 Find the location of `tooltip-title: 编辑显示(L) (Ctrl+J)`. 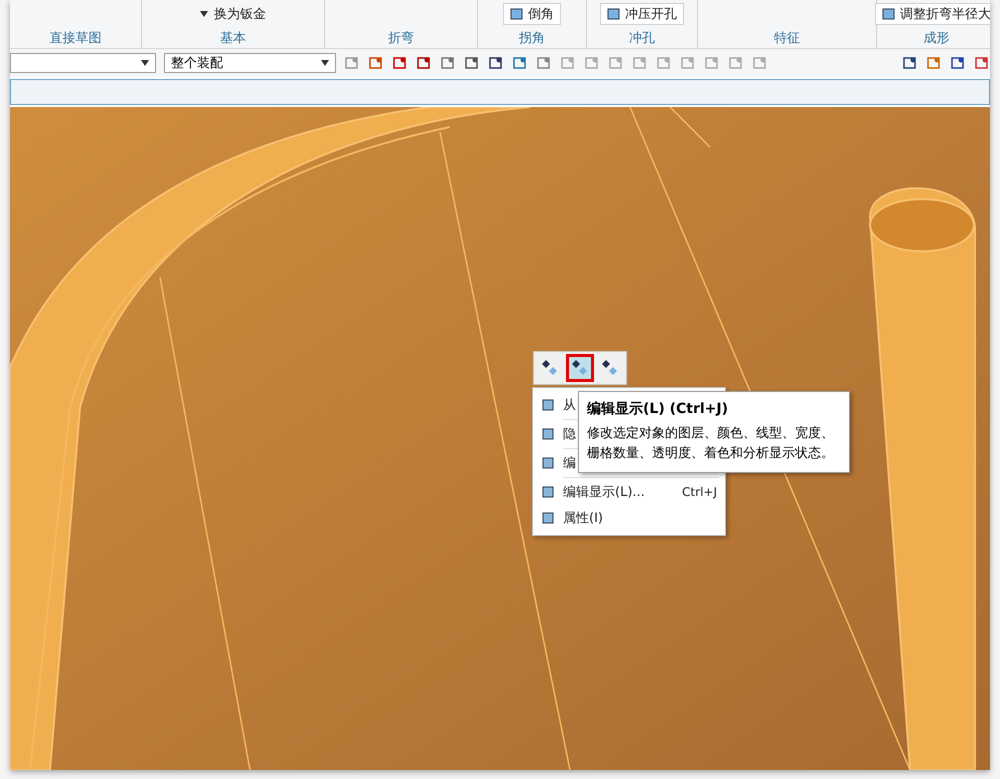

tooltip-title: 编辑显示(L) (Ctrl+J) is located at coordinates (658, 409).